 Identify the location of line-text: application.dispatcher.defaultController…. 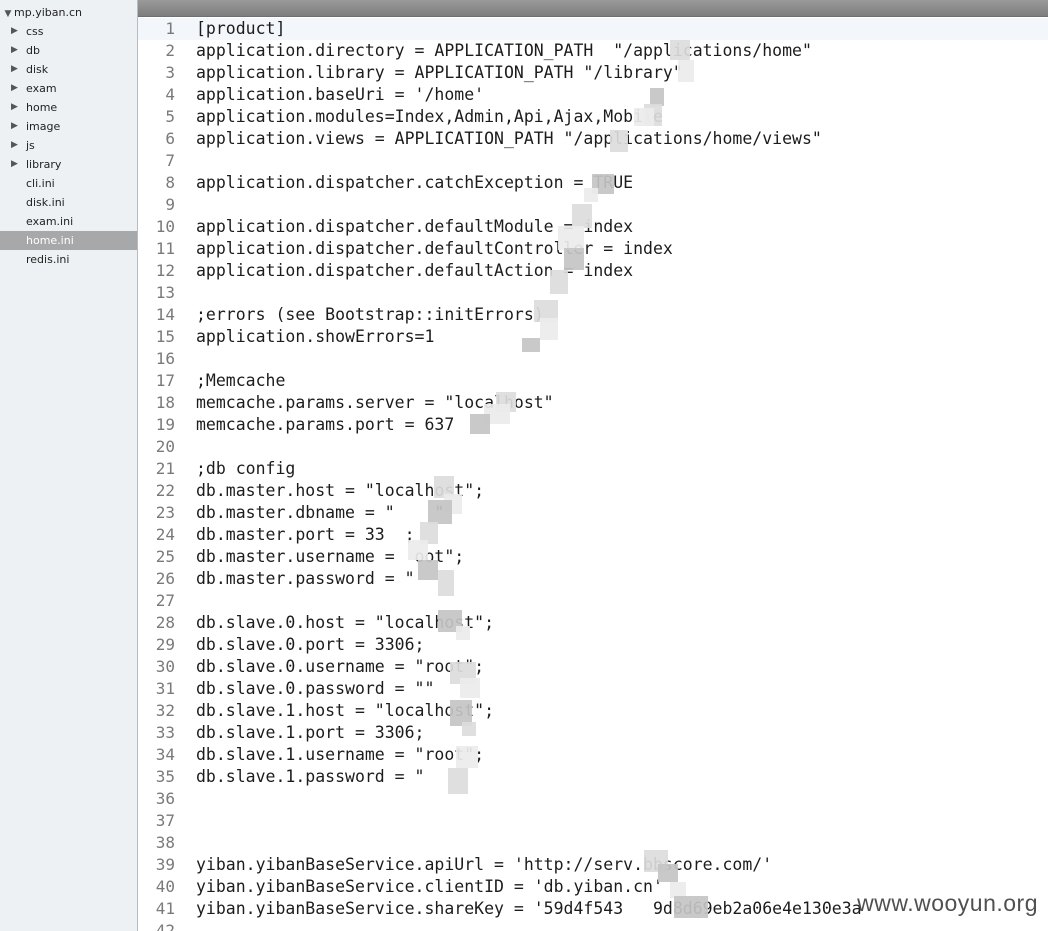
(434, 249).